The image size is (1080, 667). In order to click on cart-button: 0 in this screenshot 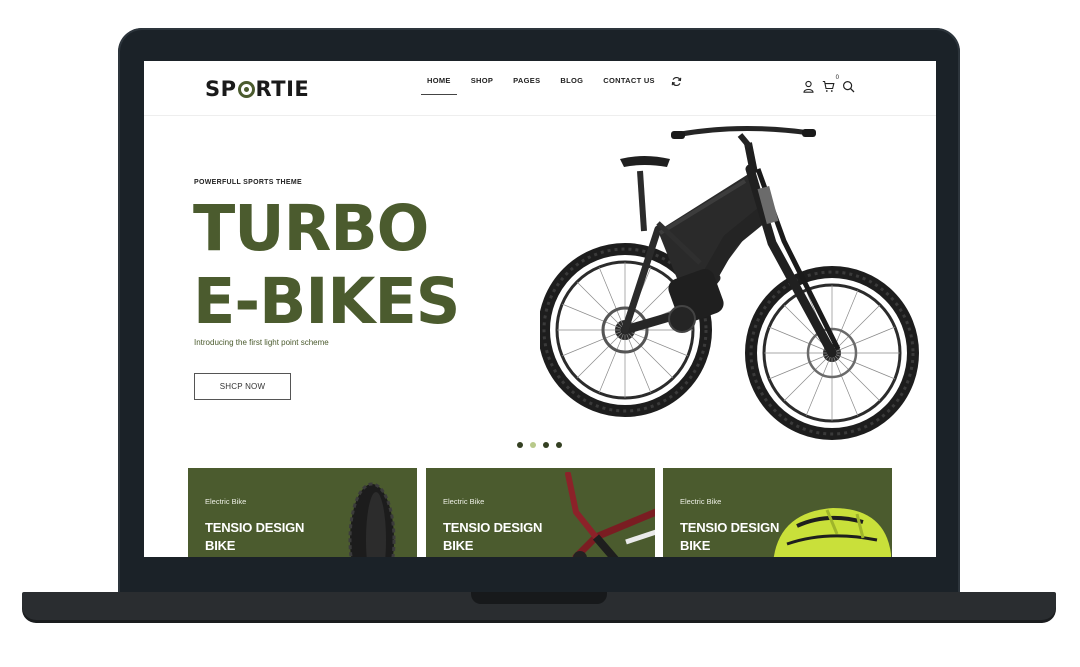, I will do `click(830, 84)`.